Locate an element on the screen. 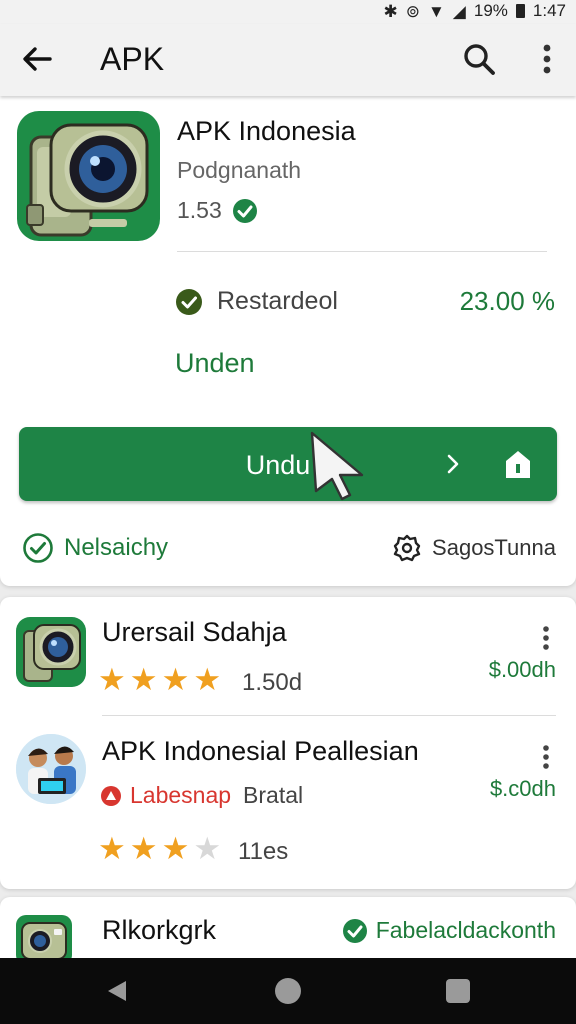 Image resolution: width=576 pixels, height=1024 pixels. system-navigation-bar is located at coordinates (288, 991).